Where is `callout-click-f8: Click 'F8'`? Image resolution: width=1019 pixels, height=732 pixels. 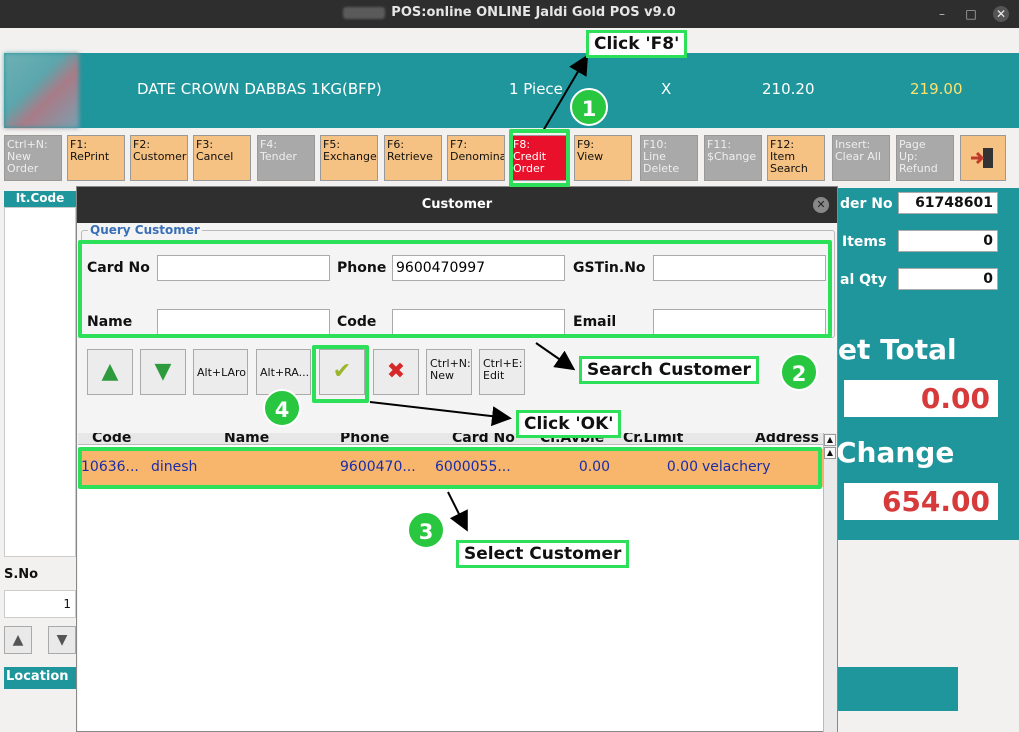
callout-click-f8: Click 'F8' is located at coordinates (637, 44).